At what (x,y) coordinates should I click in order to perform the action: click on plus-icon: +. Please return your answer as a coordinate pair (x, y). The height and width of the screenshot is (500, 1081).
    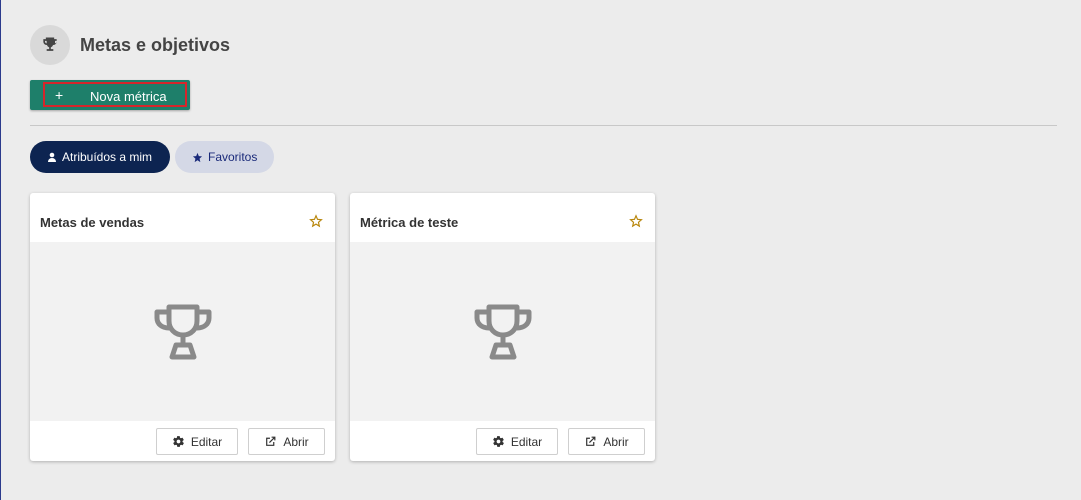
    Looking at the image, I should click on (59, 95).